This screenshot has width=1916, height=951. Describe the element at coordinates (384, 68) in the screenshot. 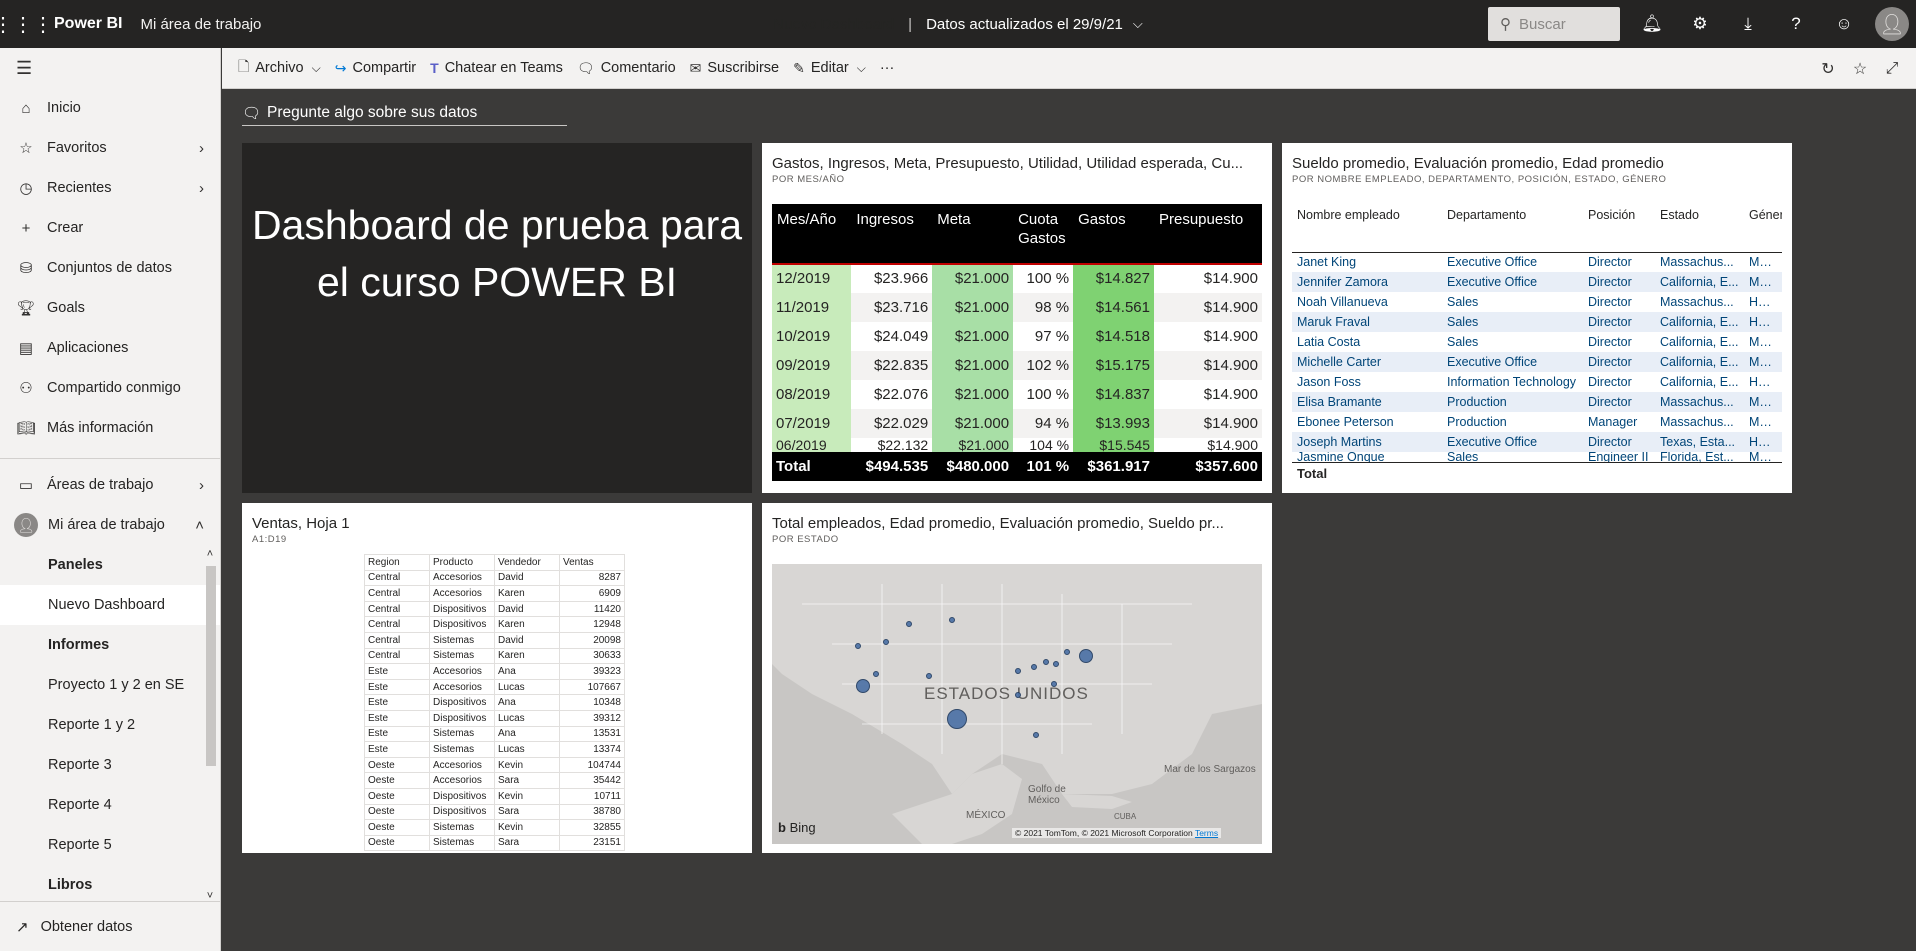

I see `cmd-label: Compartir` at that location.